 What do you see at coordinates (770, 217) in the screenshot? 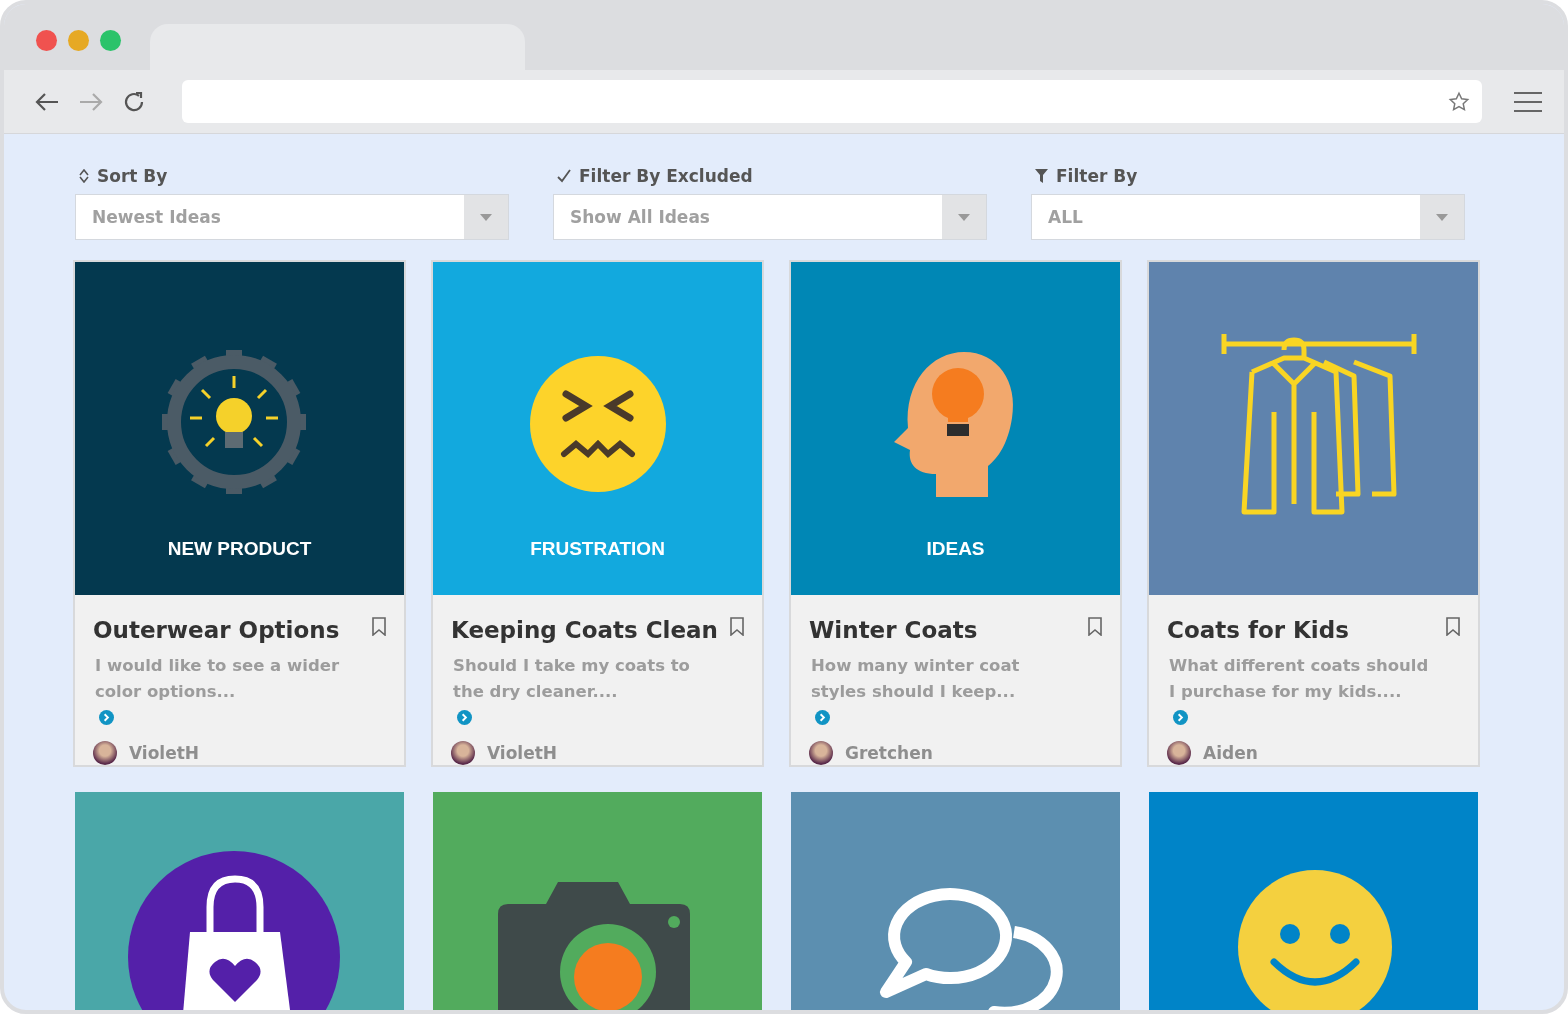
I see `dropdown: Show All Ideas` at bounding box center [770, 217].